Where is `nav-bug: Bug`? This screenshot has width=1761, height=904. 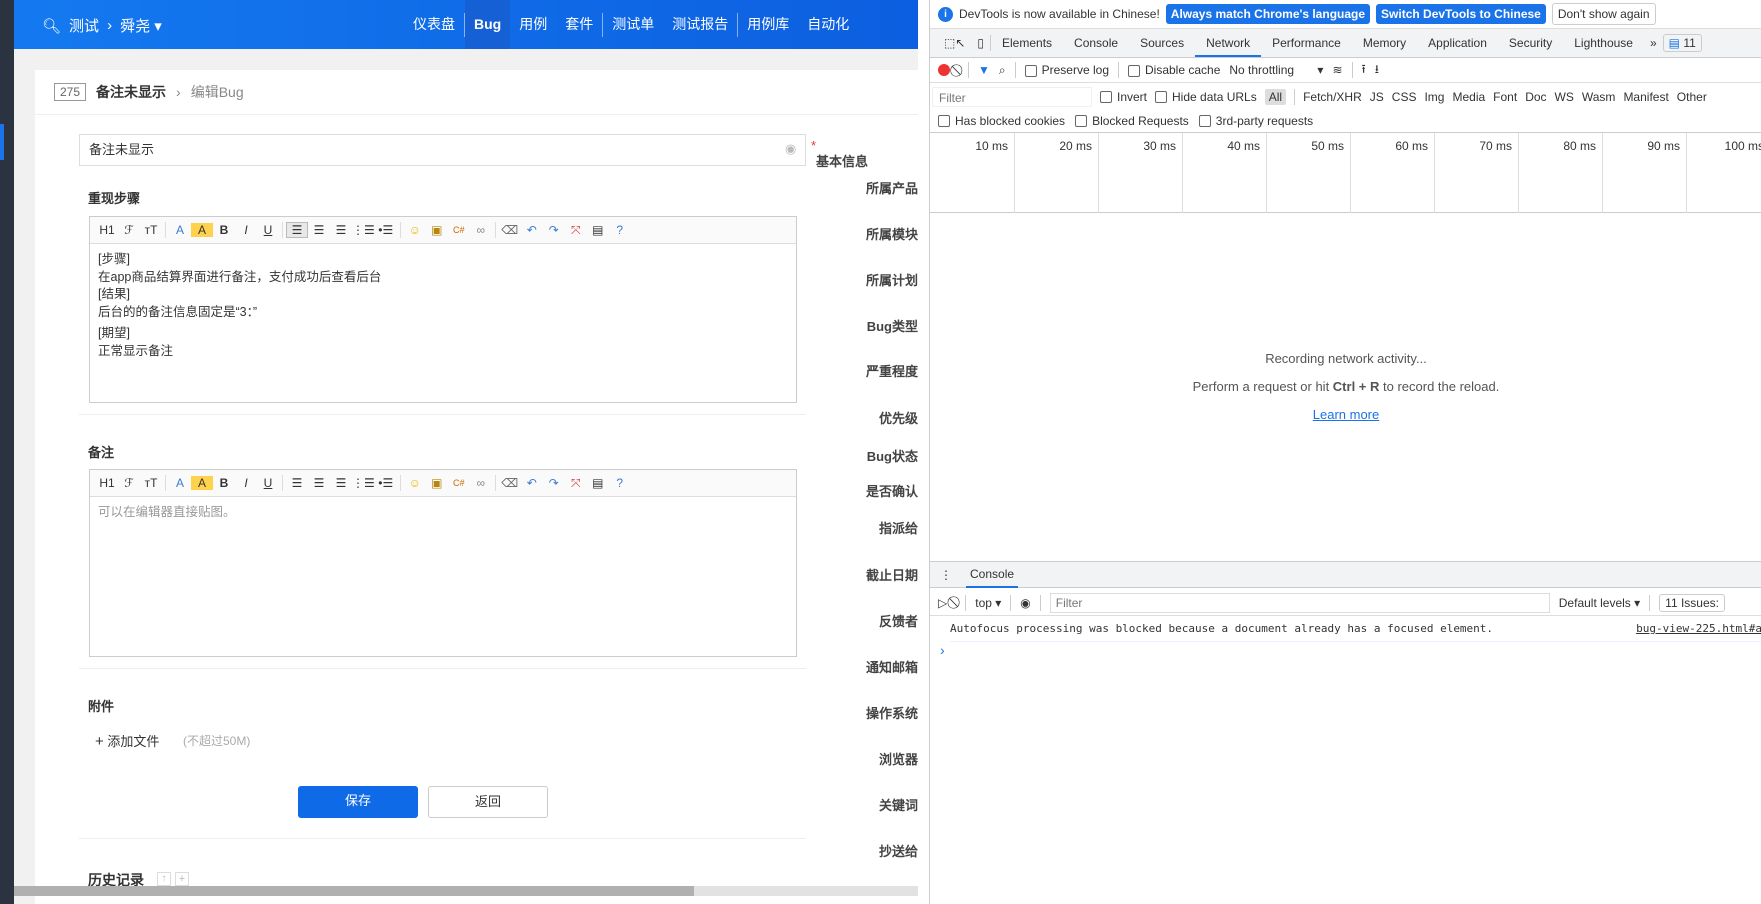
nav-bug: Bug is located at coordinates (488, 24).